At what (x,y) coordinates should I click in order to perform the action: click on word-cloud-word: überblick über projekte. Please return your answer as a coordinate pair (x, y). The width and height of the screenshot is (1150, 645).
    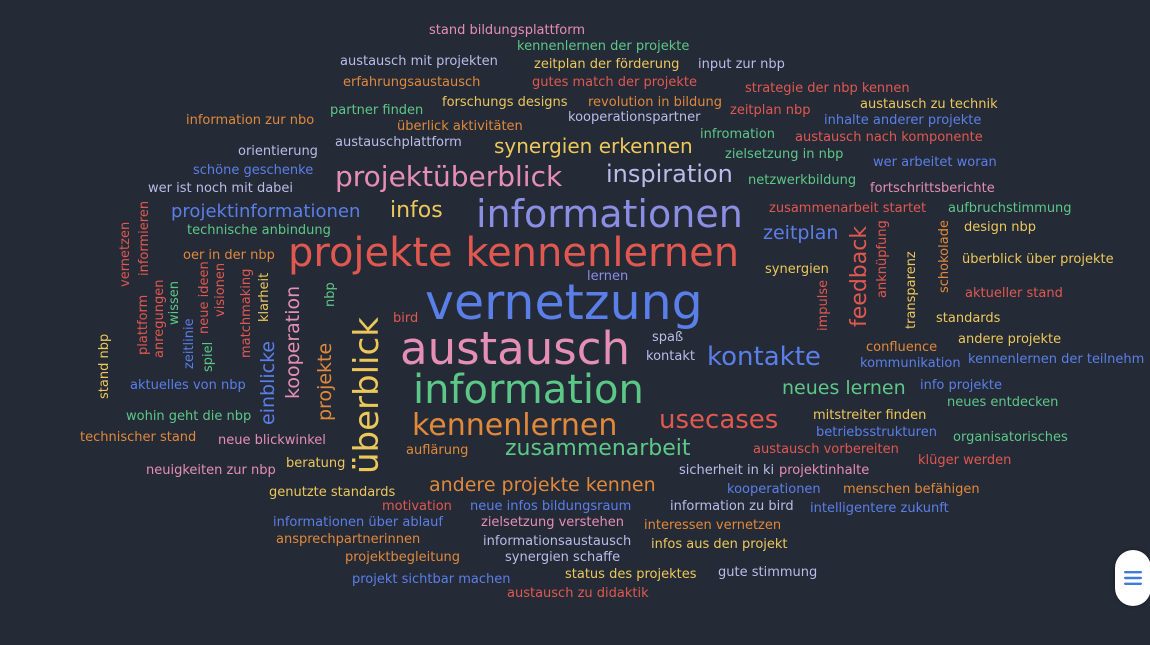
    Looking at the image, I should click on (1038, 259).